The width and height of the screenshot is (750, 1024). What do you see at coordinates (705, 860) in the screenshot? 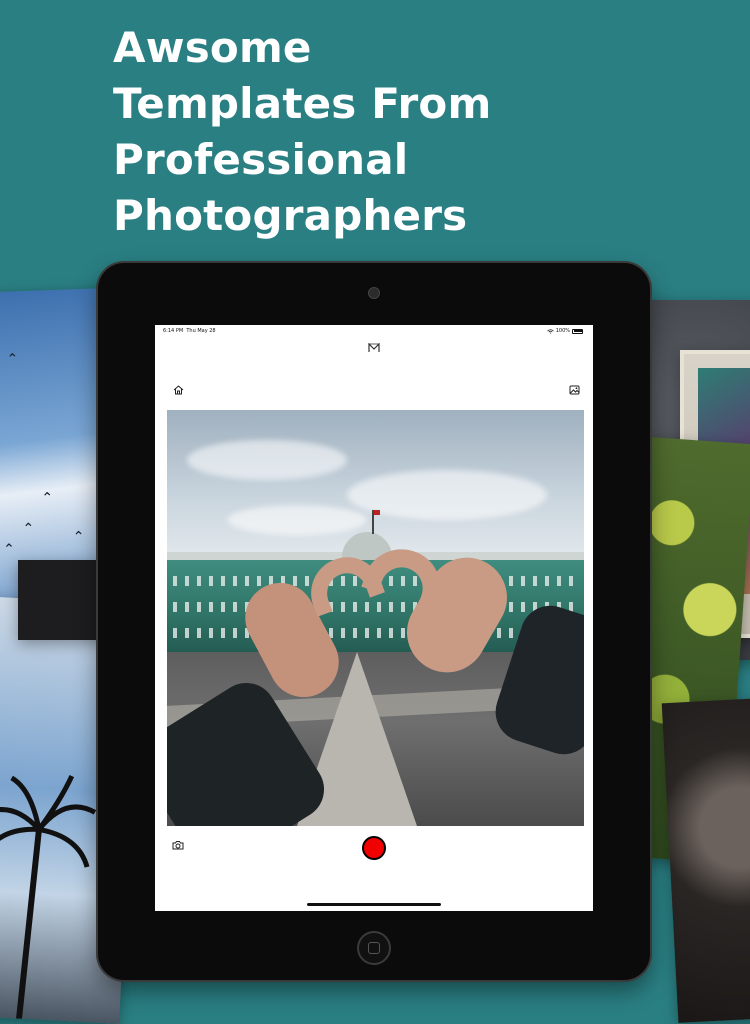
I see `collage-photo-dark-portrait` at bounding box center [705, 860].